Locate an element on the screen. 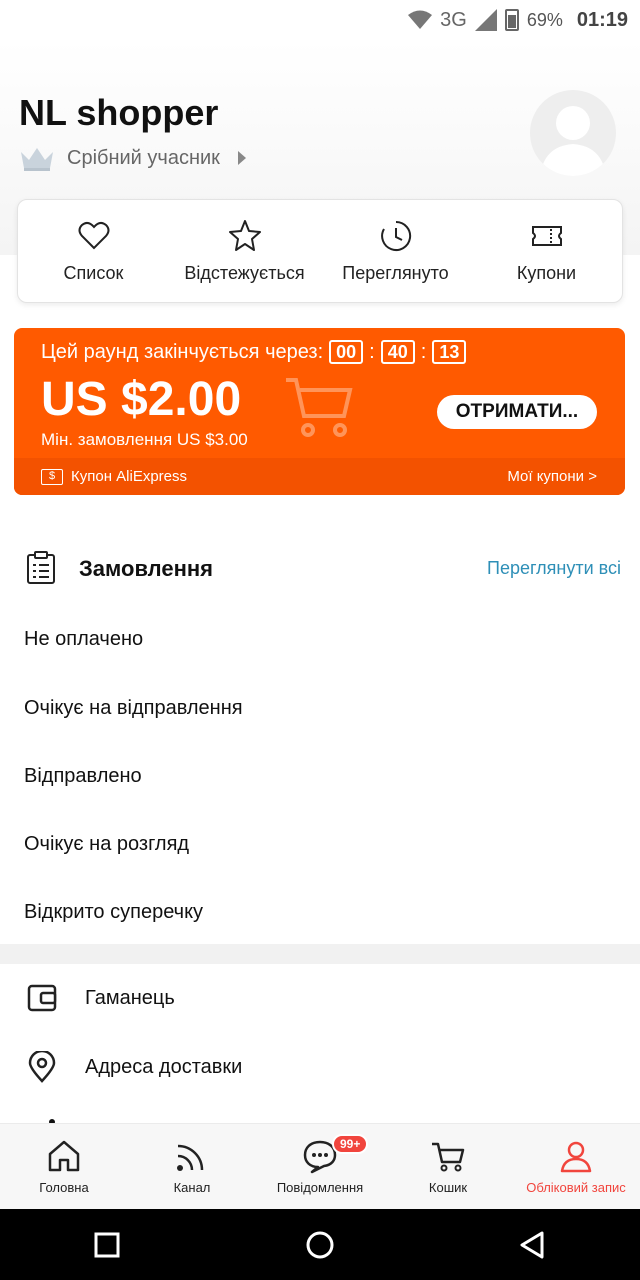 The image size is (640, 1280). tab-home: Головна is located at coordinates (64, 1166).